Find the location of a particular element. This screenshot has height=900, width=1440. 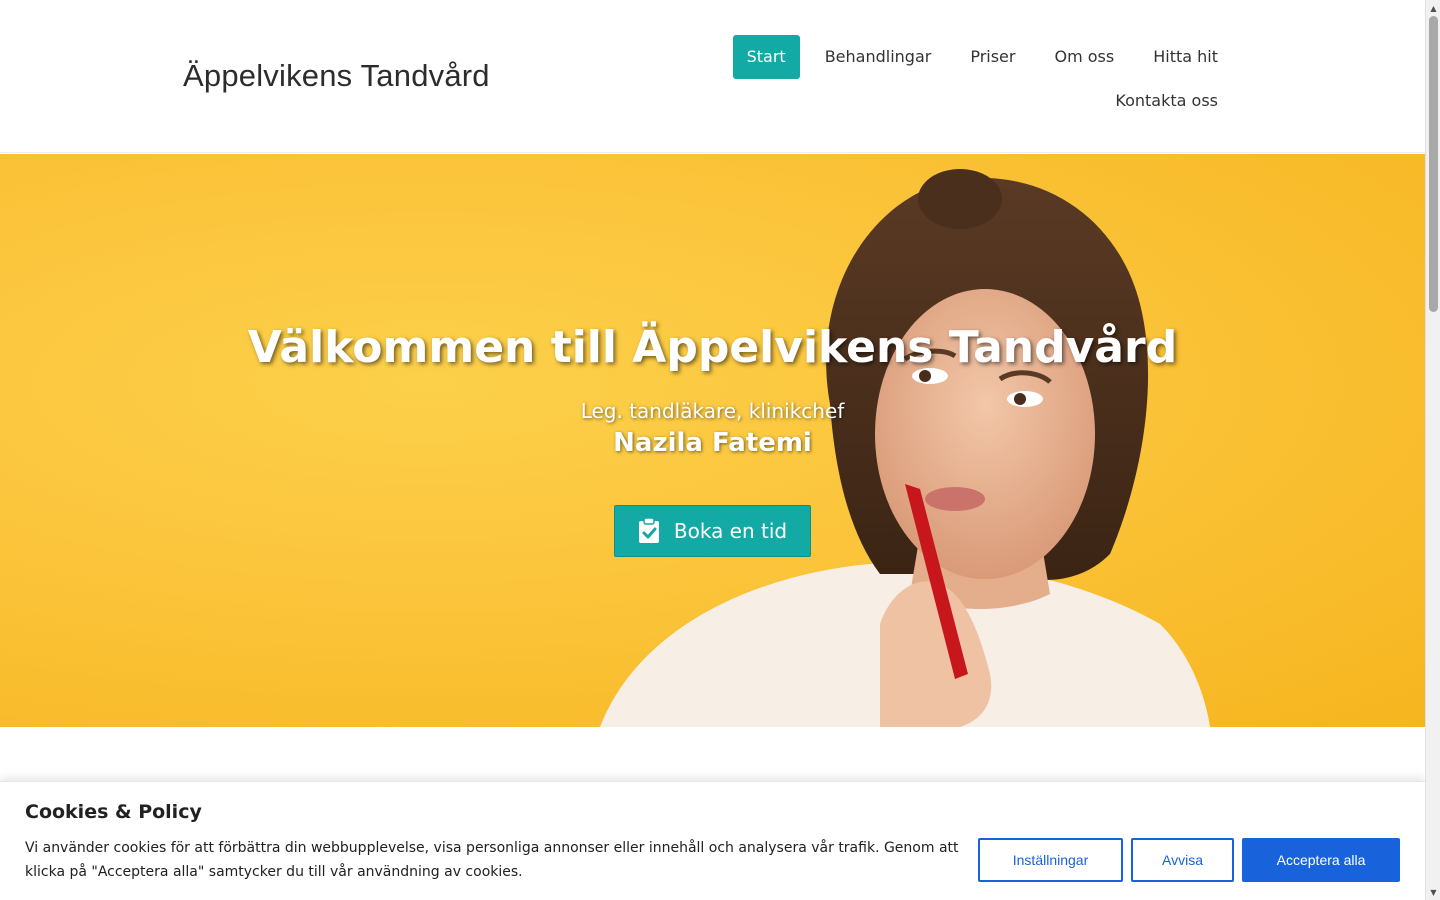

scroll-thumb is located at coordinates (1433, 164).